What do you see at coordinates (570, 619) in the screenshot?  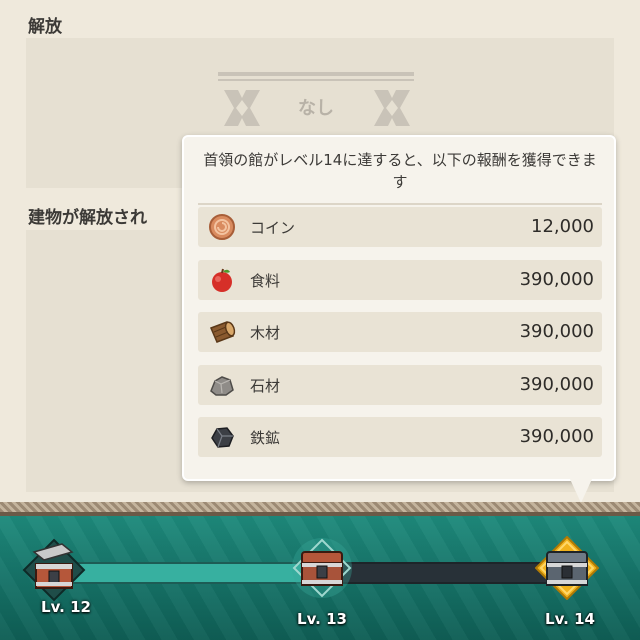 I see `level-label-14: Lv. 14` at bounding box center [570, 619].